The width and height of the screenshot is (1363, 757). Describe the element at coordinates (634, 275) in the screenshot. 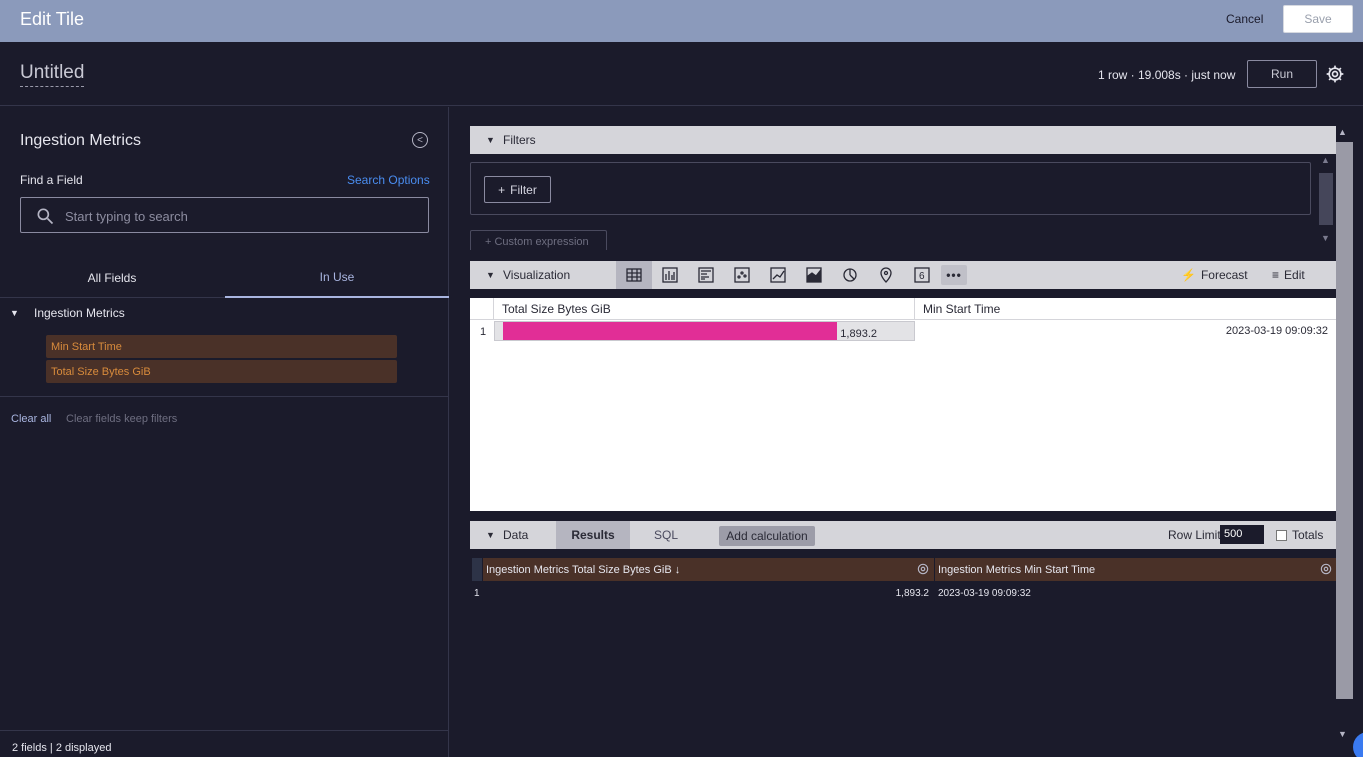

I see `table-viz-icon` at that location.